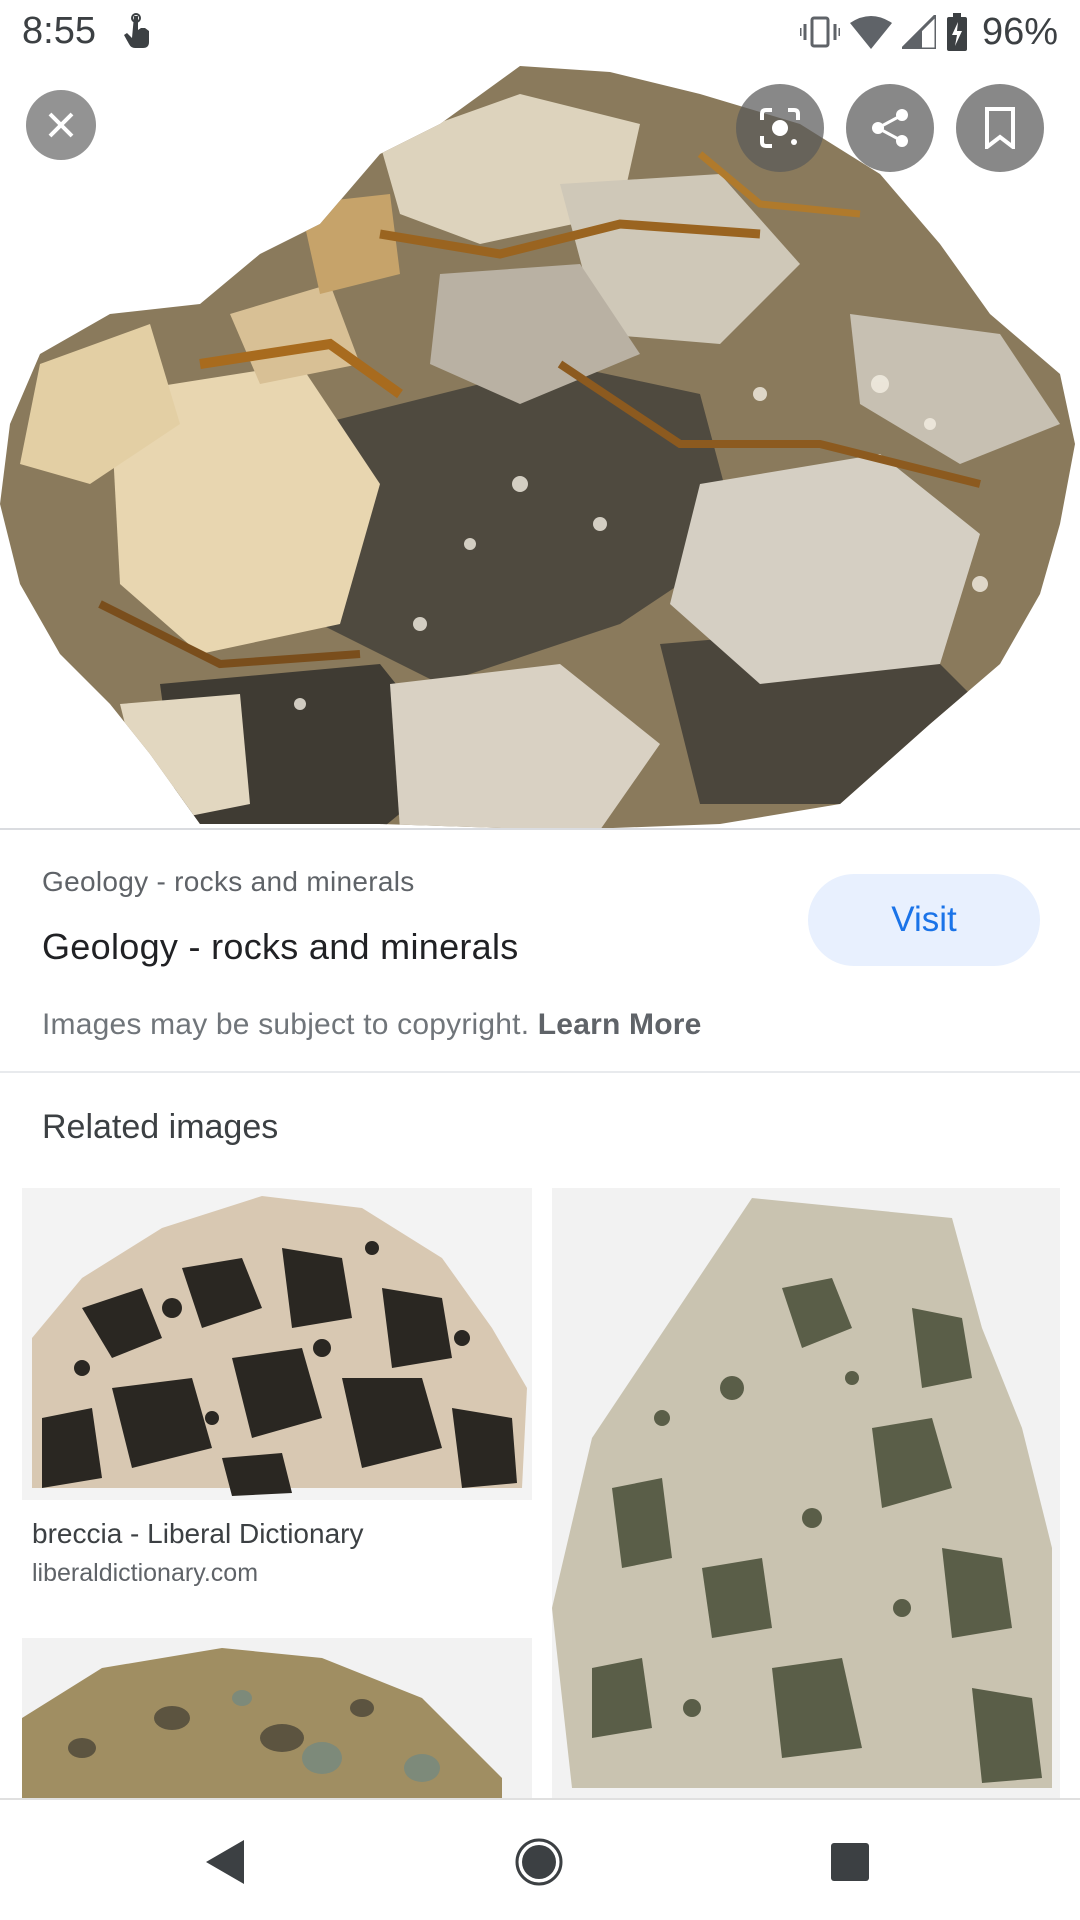  I want to click on share-icon, so click(890, 128).